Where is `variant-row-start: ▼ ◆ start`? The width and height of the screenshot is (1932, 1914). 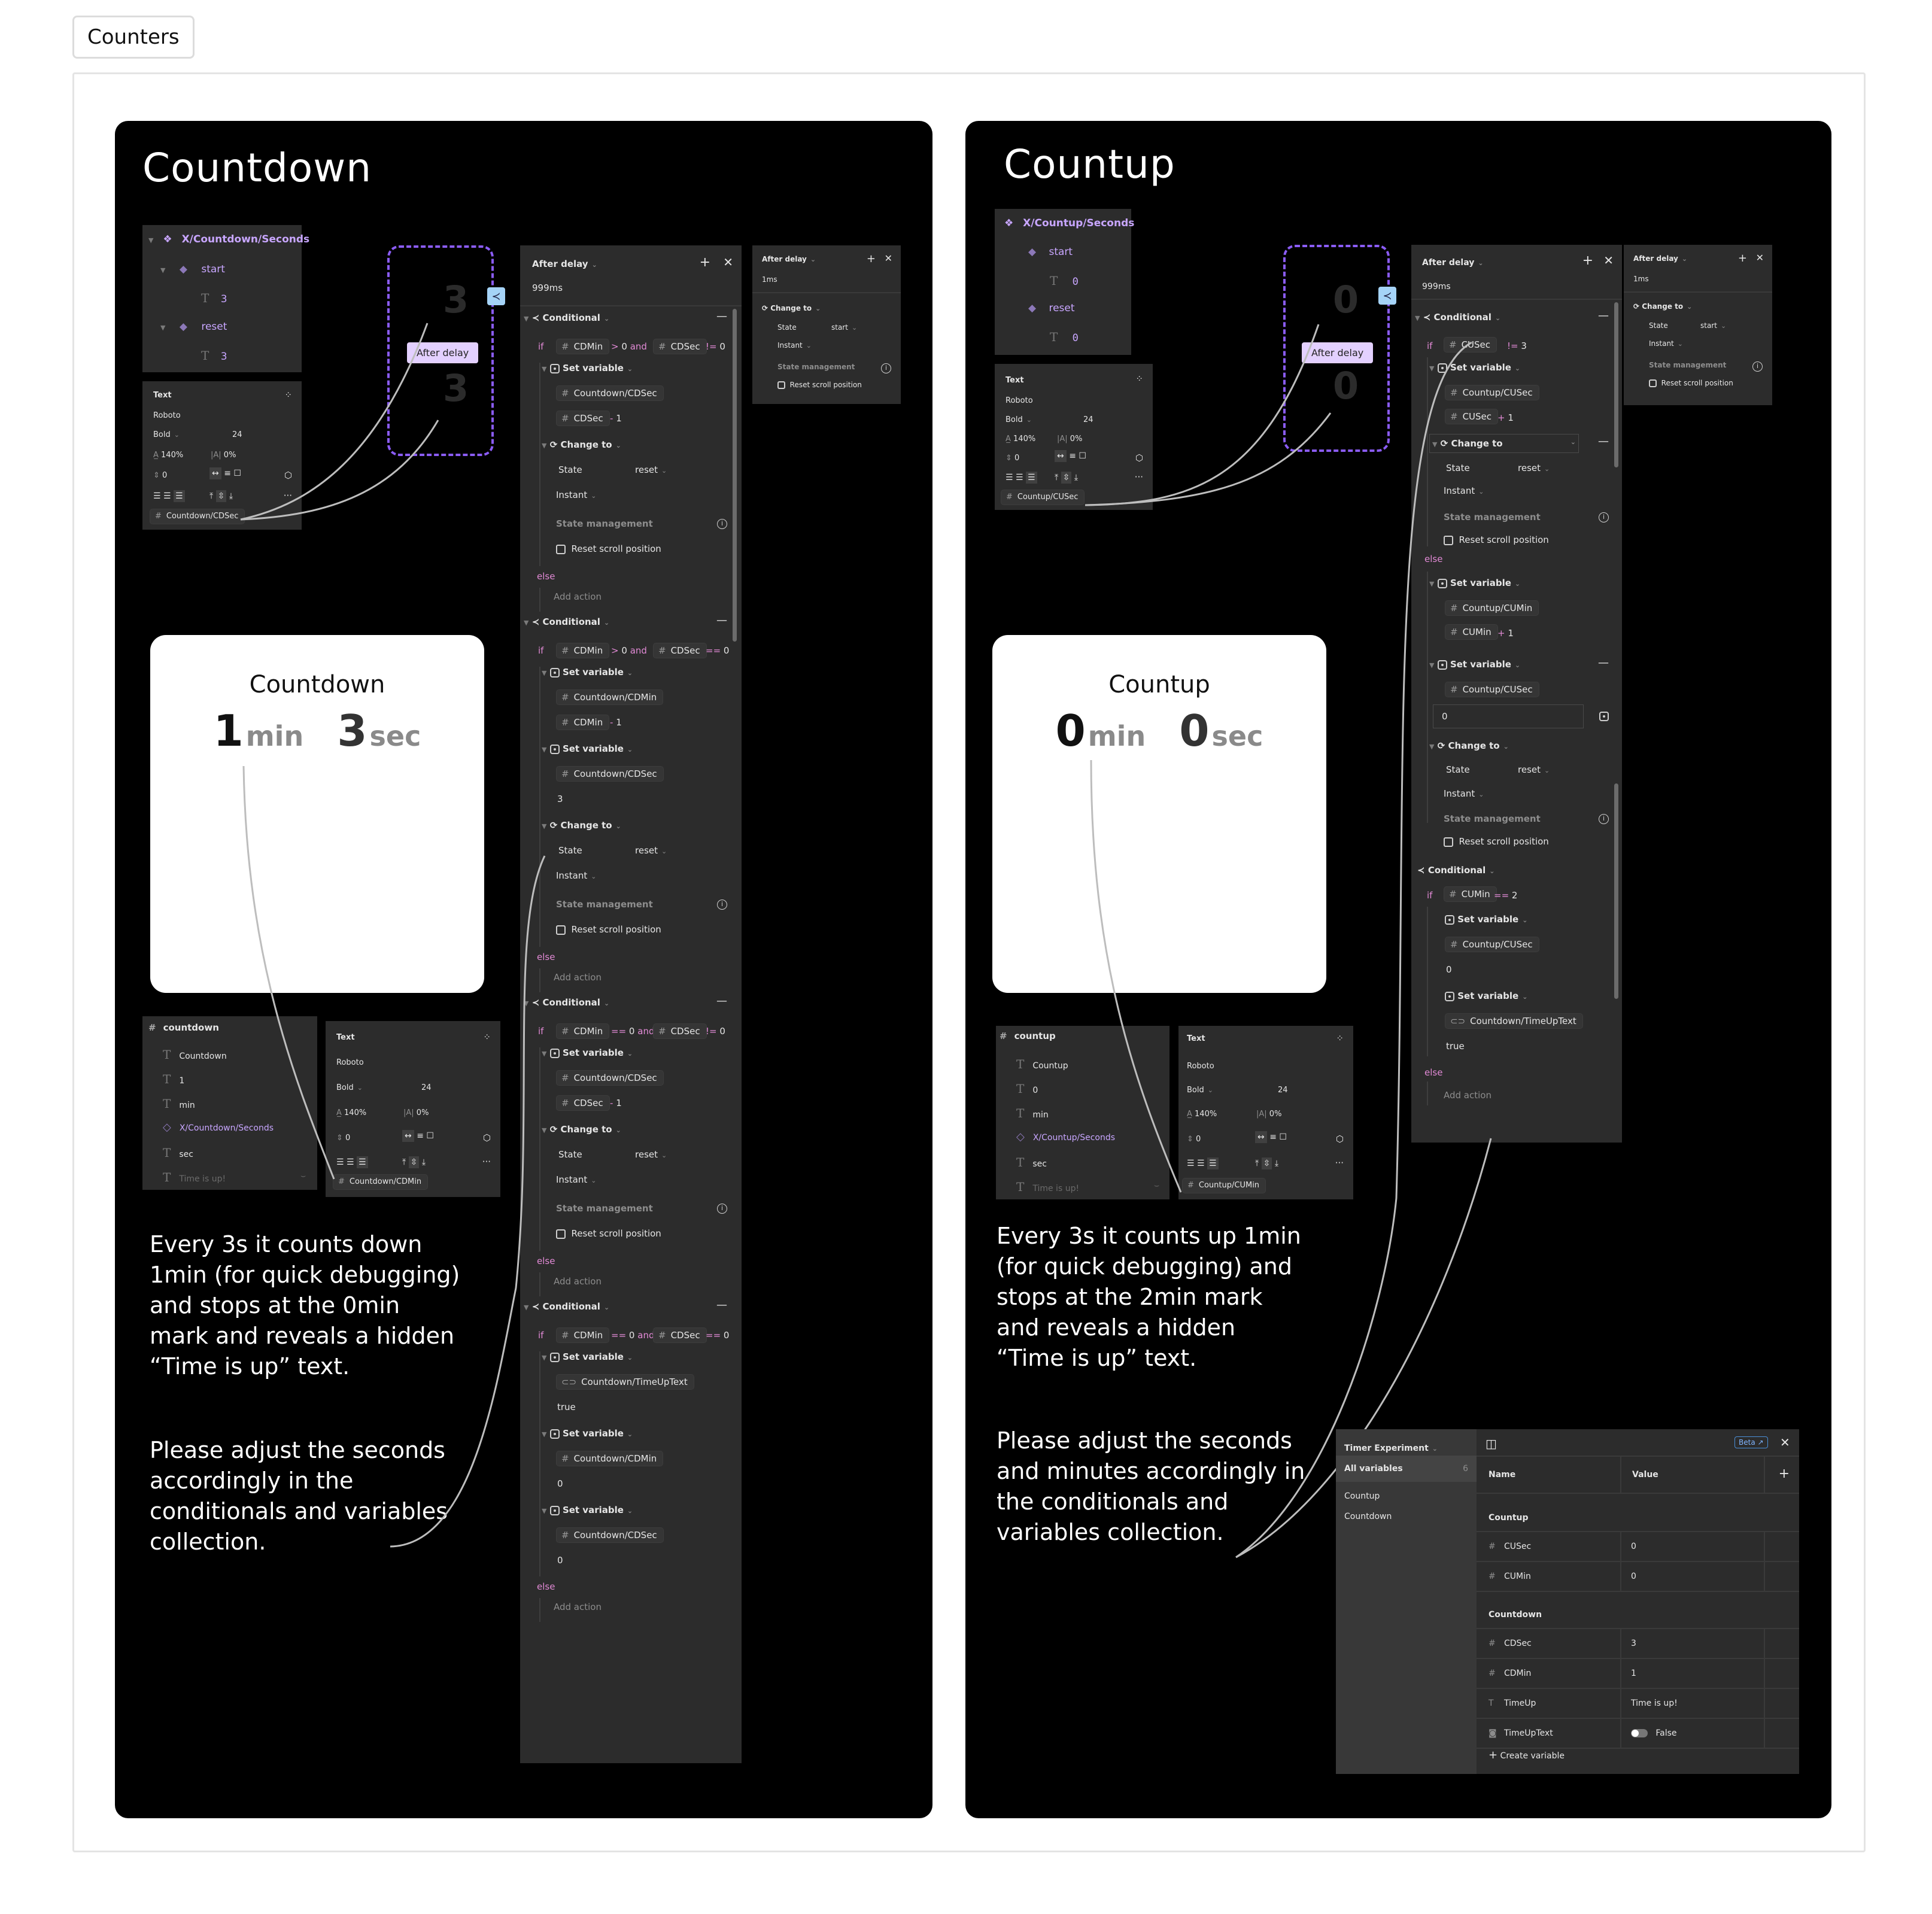
variant-row-start: ▼ ◆ start is located at coordinates (192, 269).